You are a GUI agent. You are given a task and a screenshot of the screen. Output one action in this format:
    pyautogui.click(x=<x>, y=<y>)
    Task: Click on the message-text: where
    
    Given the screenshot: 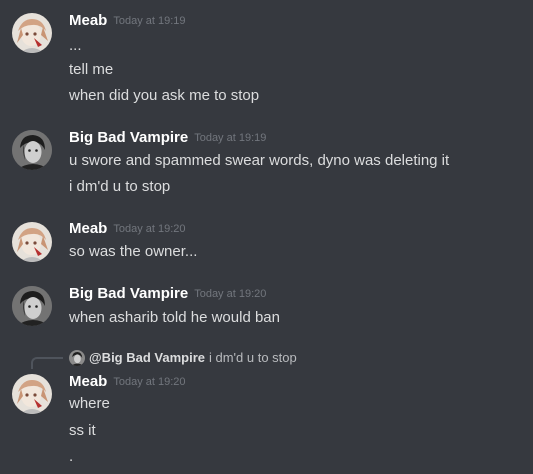 What is the action you would take?
    pyautogui.click(x=89, y=403)
    